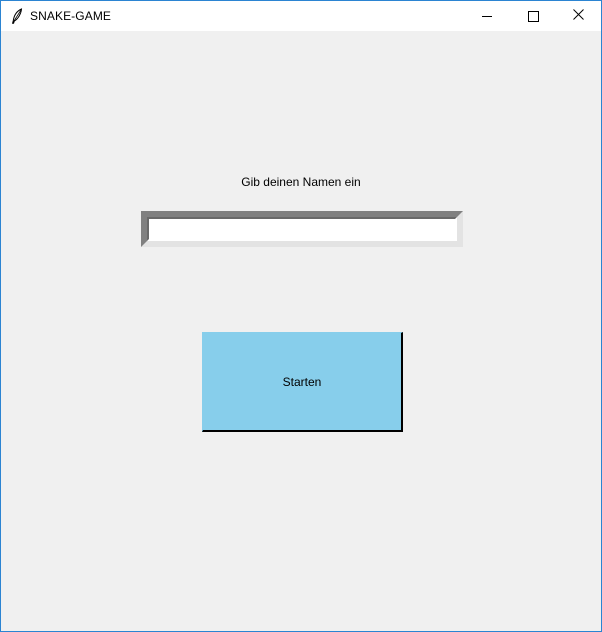 The width and height of the screenshot is (602, 632). I want to click on start-button-label: Starten, so click(302, 381).